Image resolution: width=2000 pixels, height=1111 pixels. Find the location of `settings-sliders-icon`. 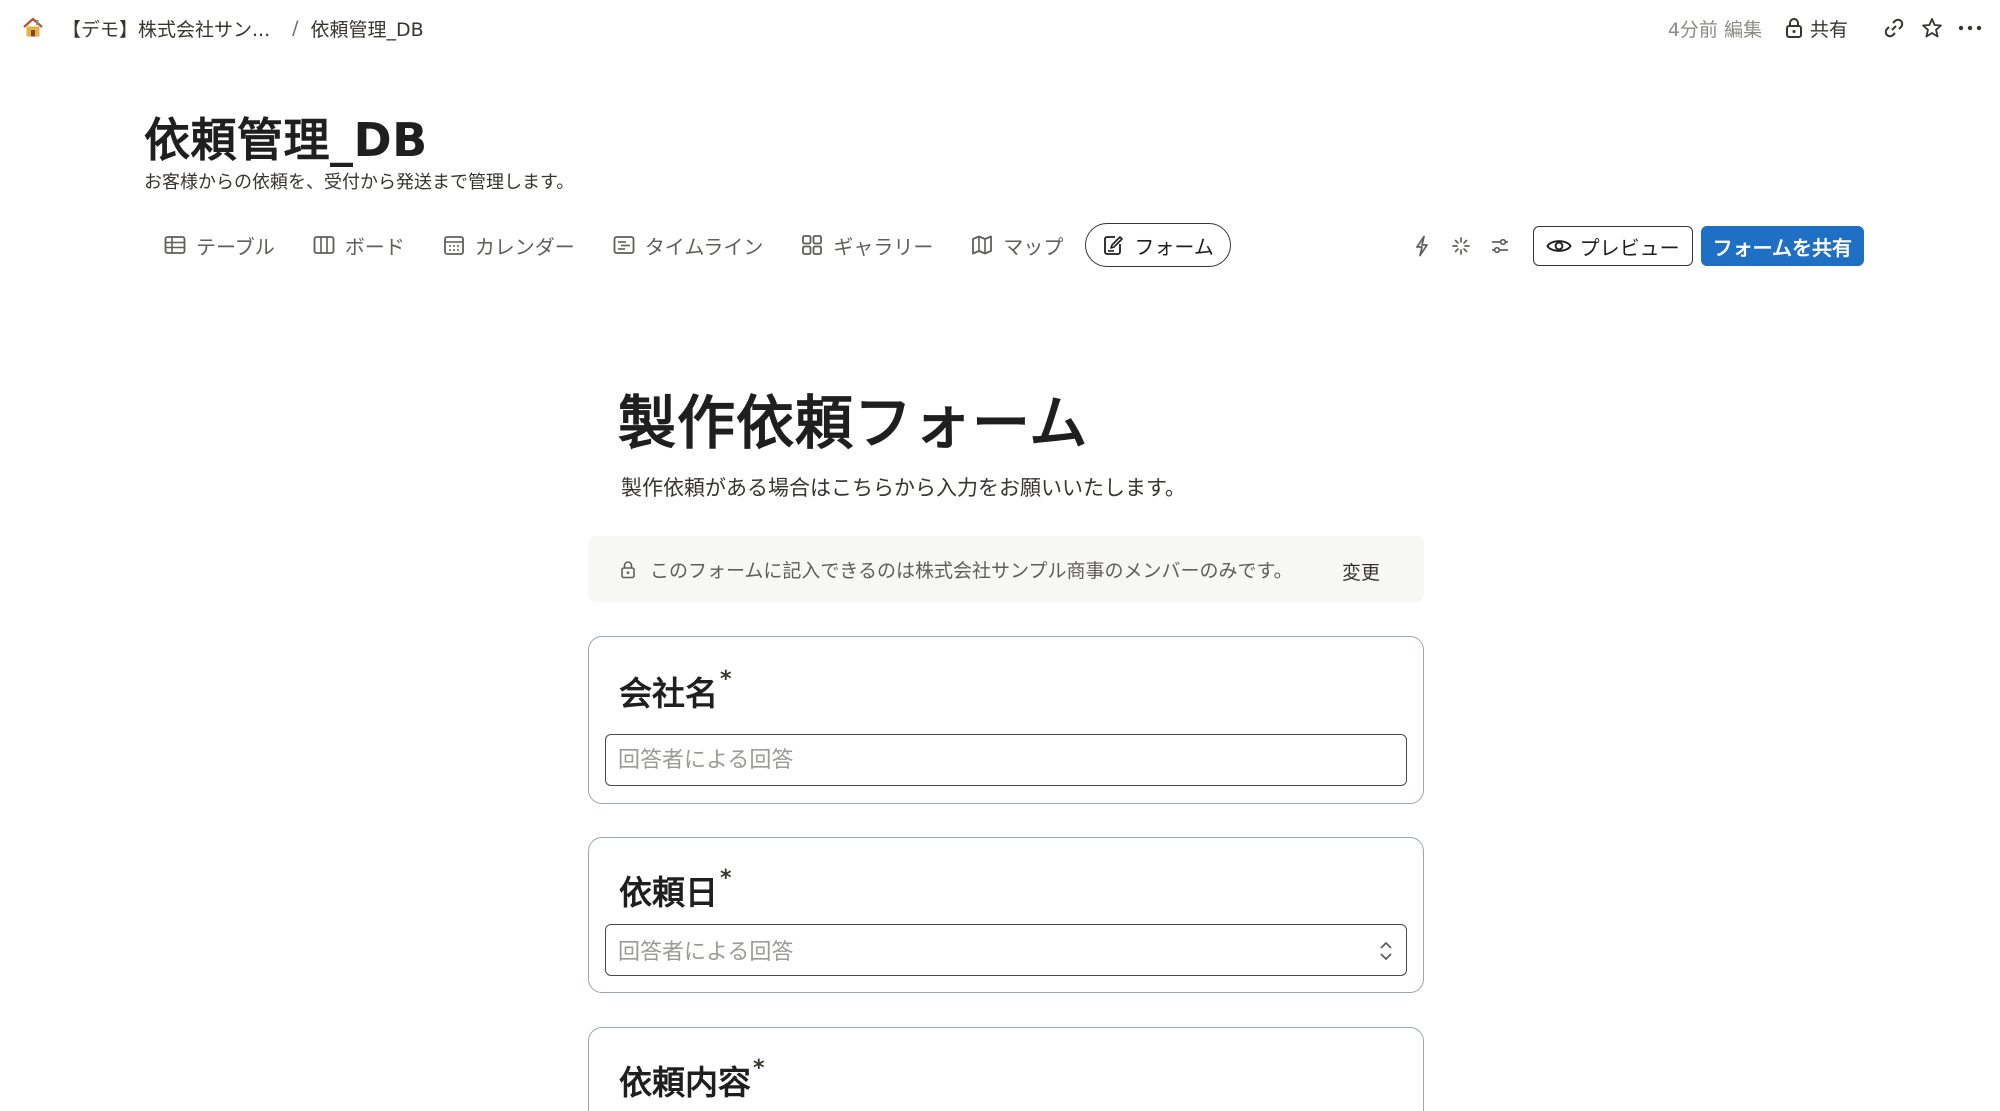

settings-sliders-icon is located at coordinates (1500, 246).